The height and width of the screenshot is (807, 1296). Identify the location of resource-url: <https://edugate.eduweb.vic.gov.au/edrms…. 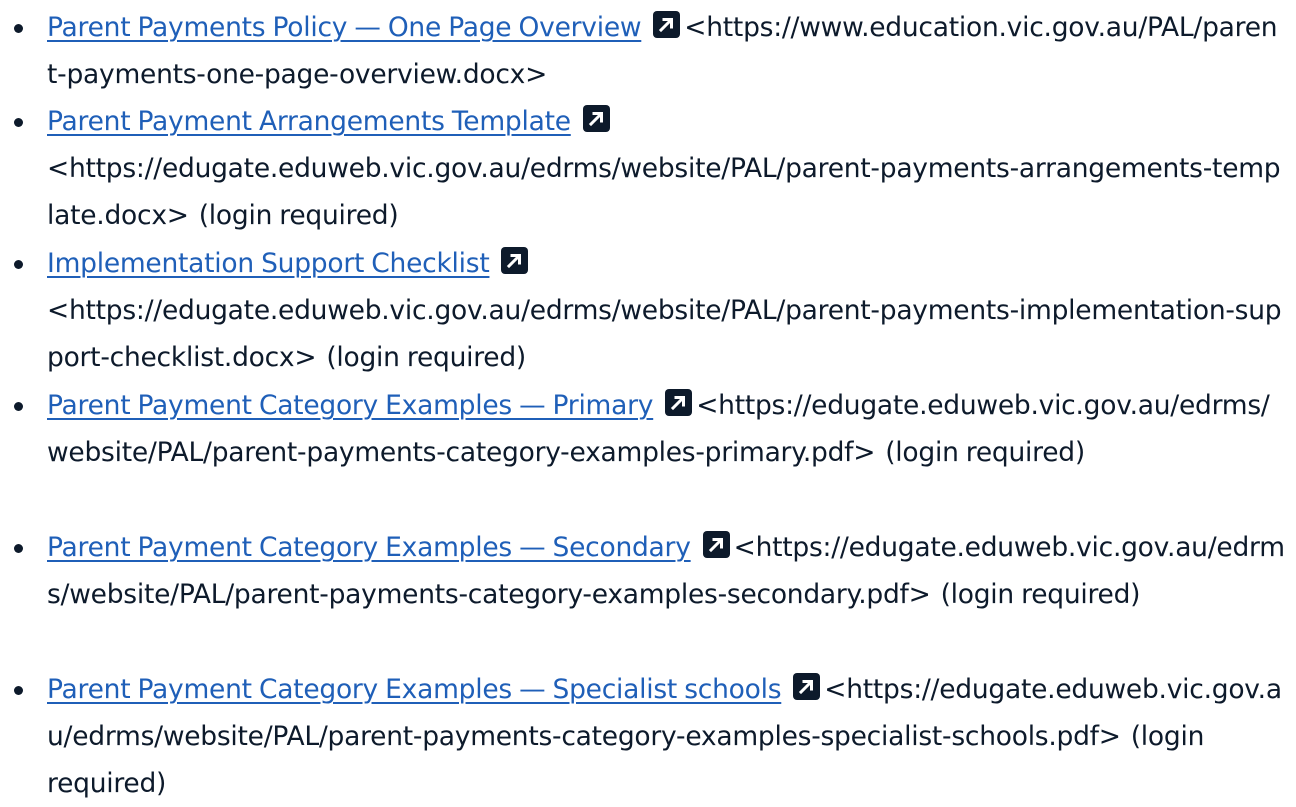
(664, 334).